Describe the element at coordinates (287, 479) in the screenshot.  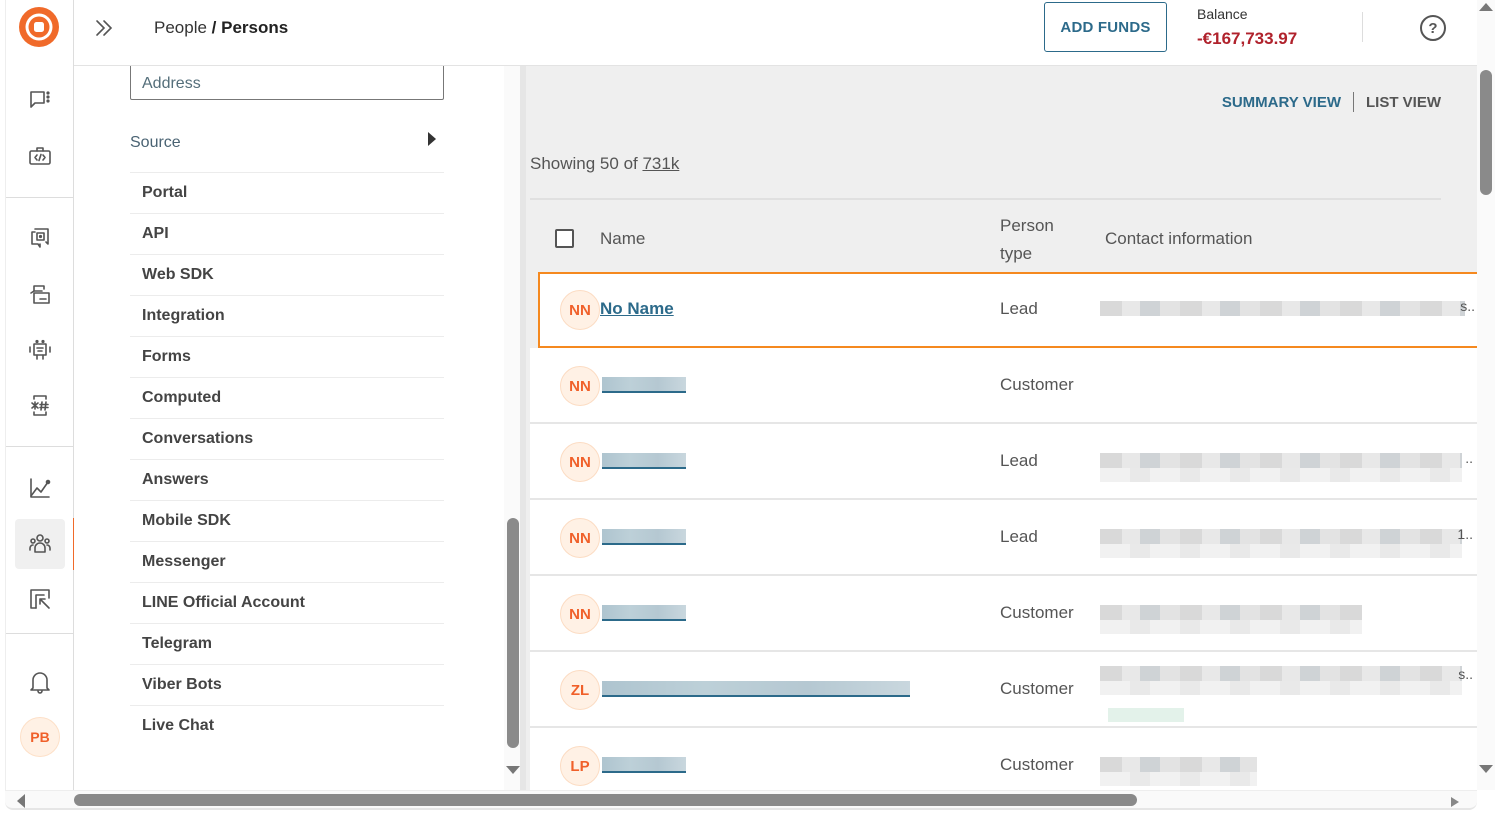
I see `source-item-answers: Answers` at that location.